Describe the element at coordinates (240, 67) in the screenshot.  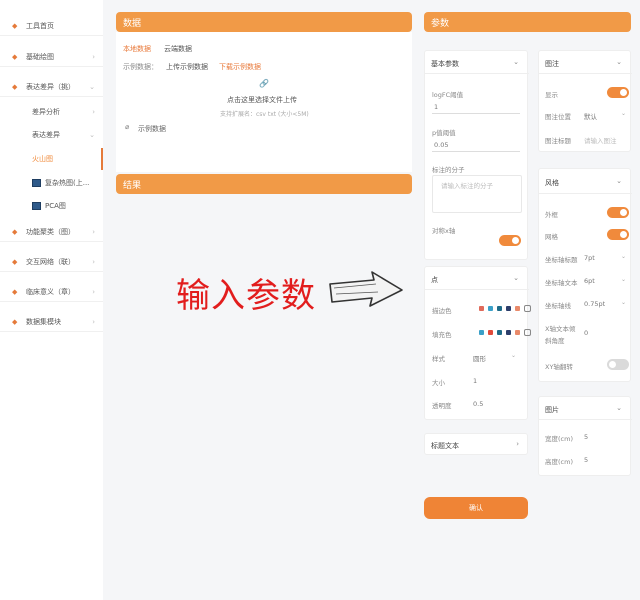
I see `download-example-link: 下载示例数据` at that location.